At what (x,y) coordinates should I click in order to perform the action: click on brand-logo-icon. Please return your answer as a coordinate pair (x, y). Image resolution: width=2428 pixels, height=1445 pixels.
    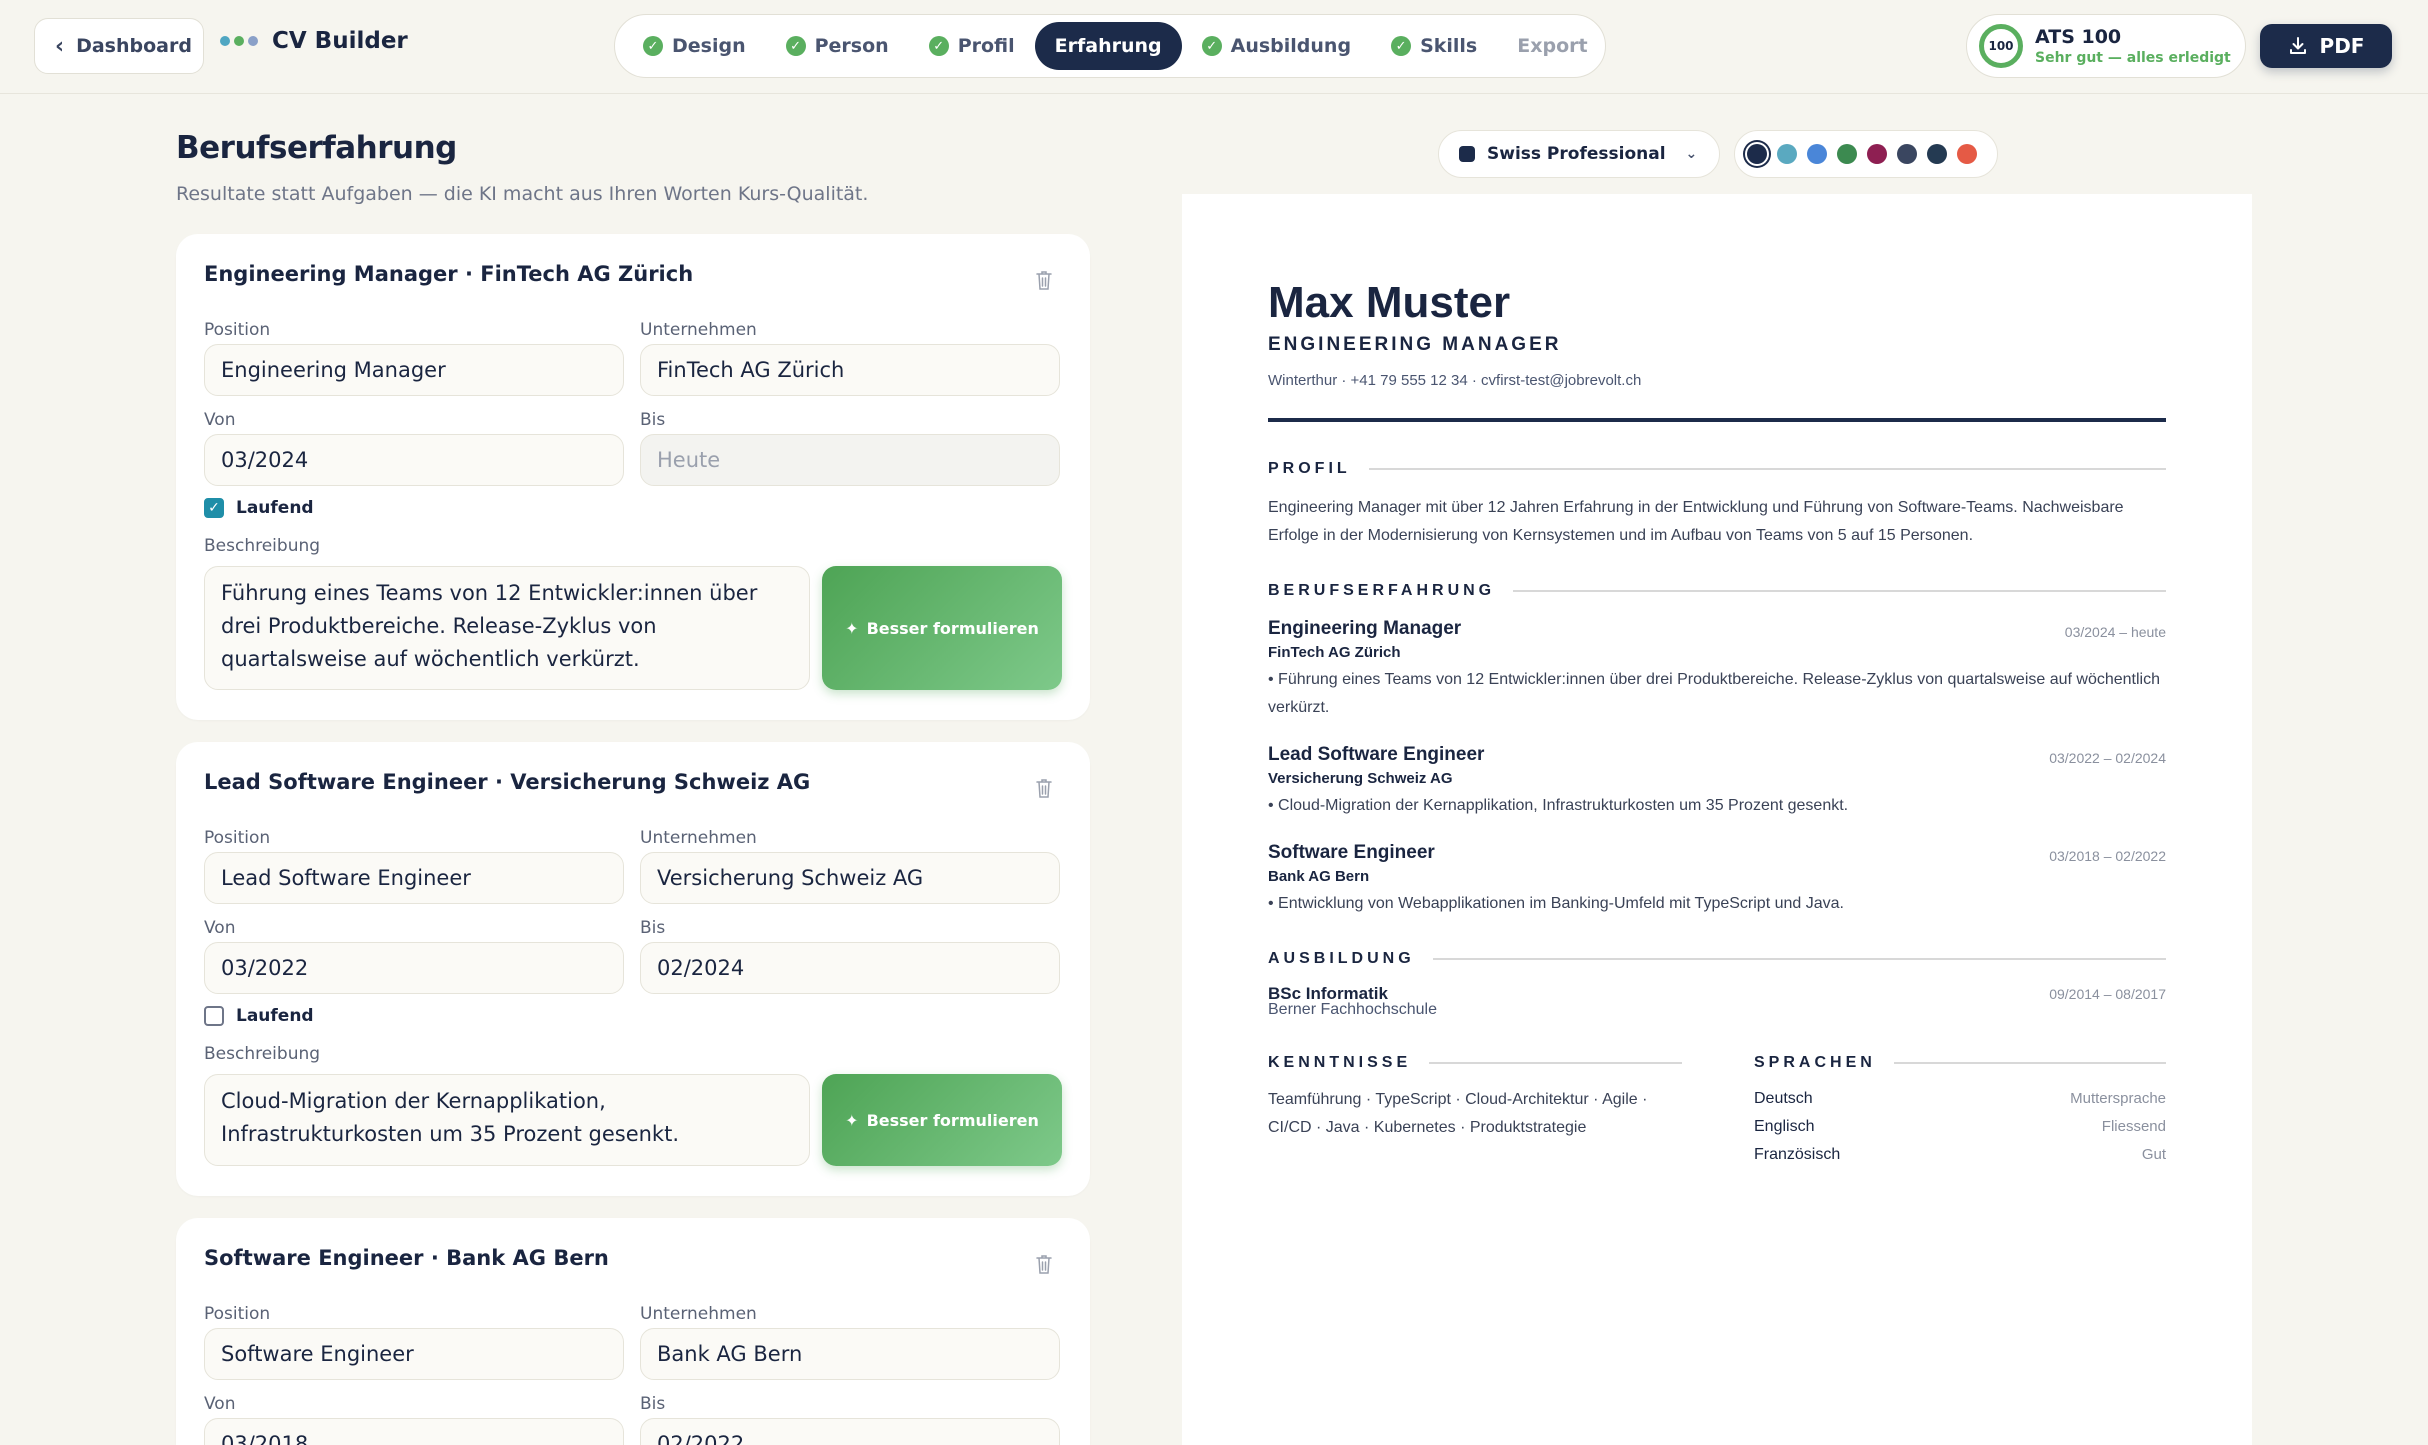
    Looking at the image, I should click on (239, 41).